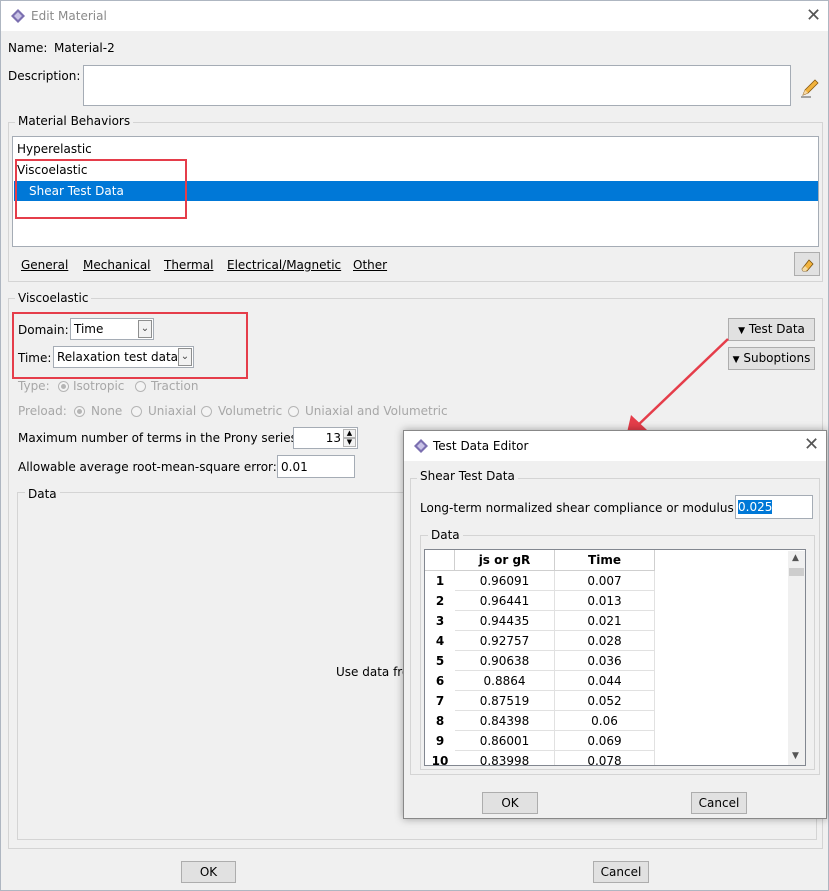  What do you see at coordinates (615, 446) in the screenshot?
I see `popup-title-bar: Test Data Editor ✕` at bounding box center [615, 446].